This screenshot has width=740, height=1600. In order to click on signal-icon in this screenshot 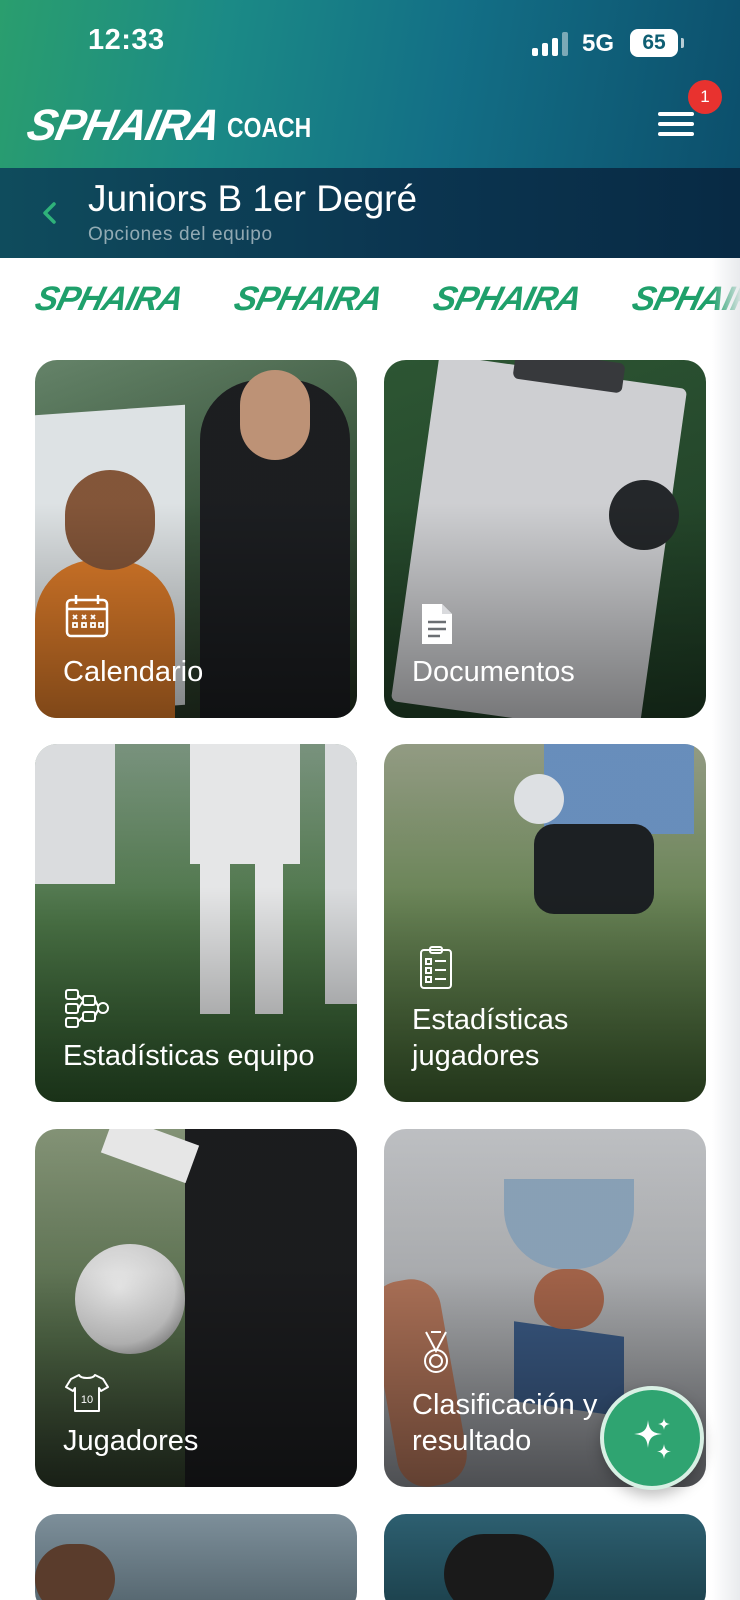, I will do `click(552, 44)`.